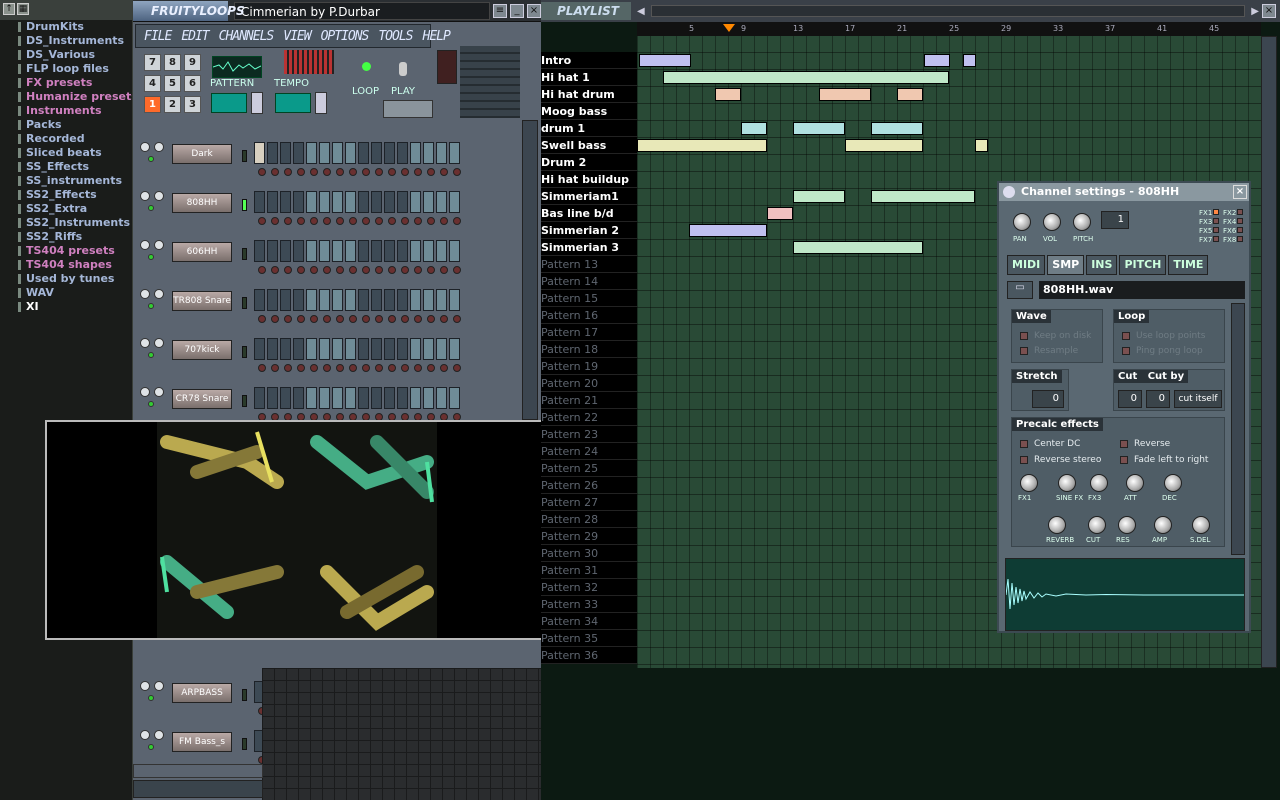 The height and width of the screenshot is (800, 1280). I want to click on playlist-close-button: ×, so click(1269, 11).